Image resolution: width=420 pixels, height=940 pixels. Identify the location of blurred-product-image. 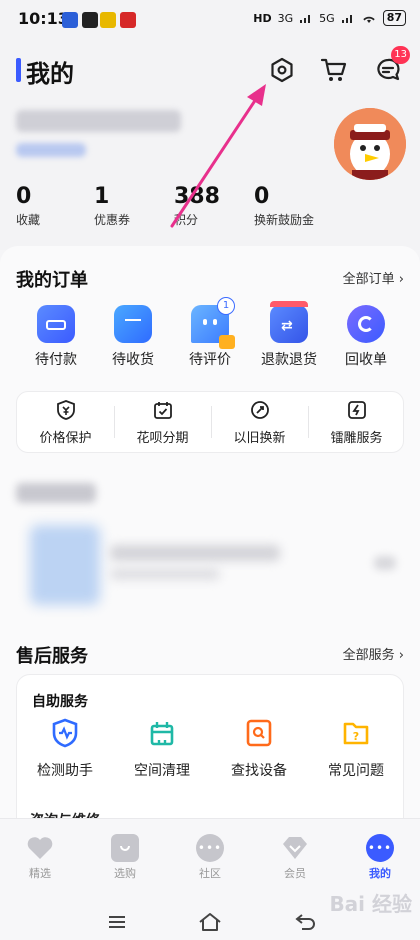
(65, 565).